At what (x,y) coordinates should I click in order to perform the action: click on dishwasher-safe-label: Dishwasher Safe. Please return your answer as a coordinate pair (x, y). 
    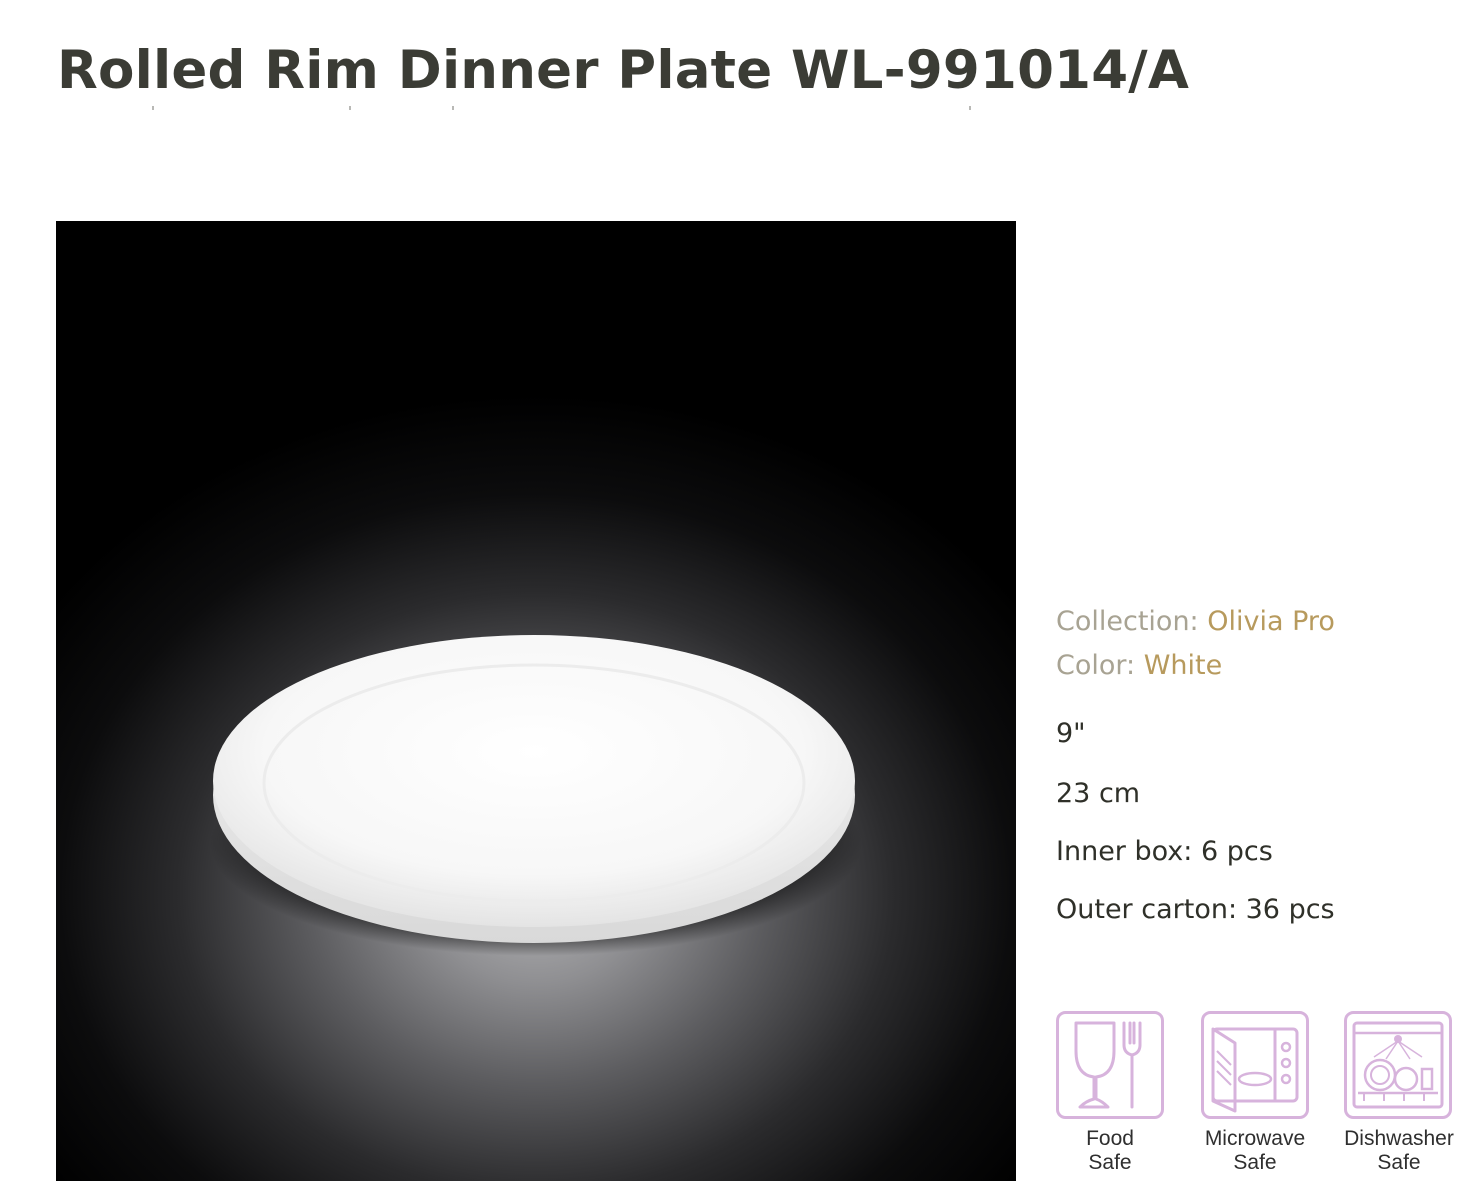
    Looking at the image, I should click on (1399, 1150).